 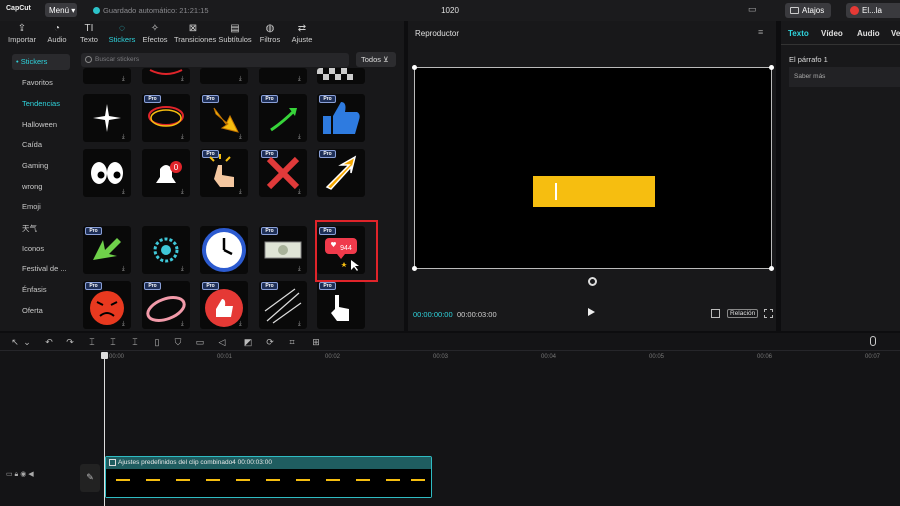 What do you see at coordinates (88, 59) in the screenshot?
I see `search-icon` at bounding box center [88, 59].